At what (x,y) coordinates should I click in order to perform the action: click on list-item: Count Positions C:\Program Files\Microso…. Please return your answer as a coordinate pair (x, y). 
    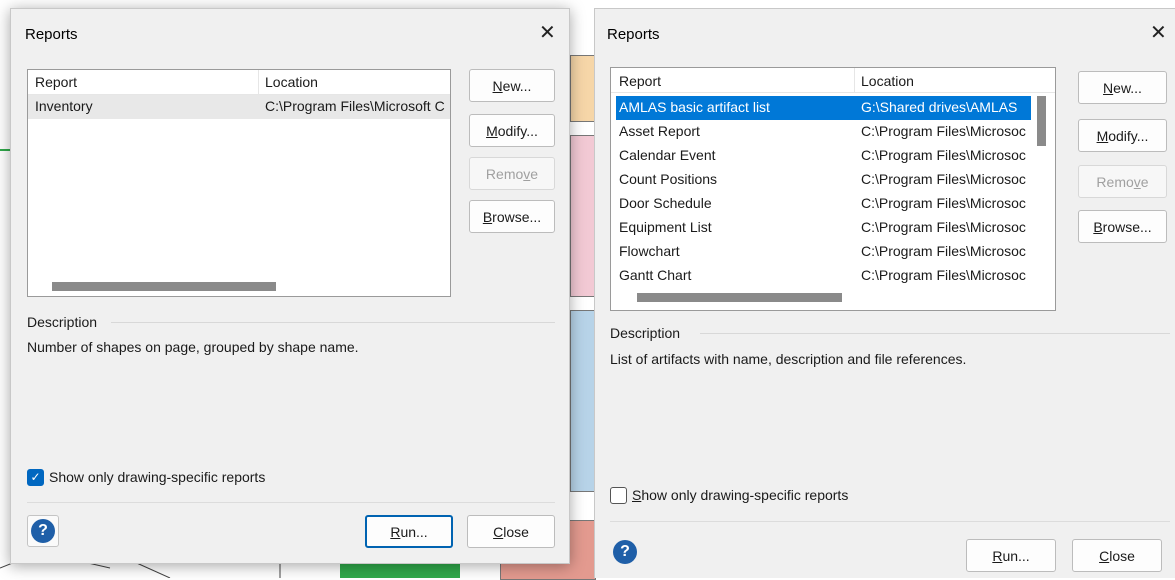
    Looking at the image, I should click on (823, 180).